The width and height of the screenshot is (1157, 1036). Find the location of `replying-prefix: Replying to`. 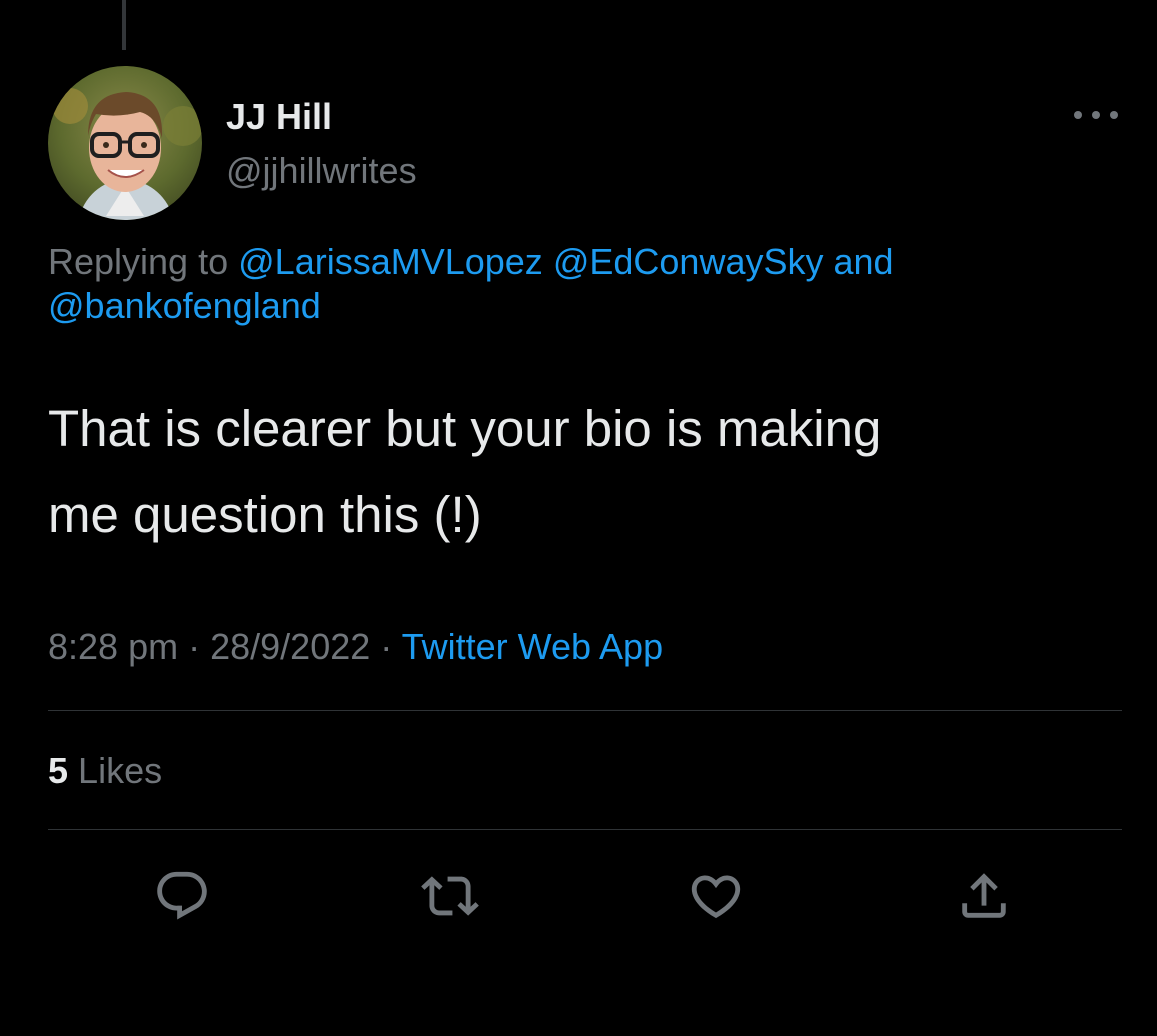

replying-prefix: Replying to is located at coordinates (138, 261).